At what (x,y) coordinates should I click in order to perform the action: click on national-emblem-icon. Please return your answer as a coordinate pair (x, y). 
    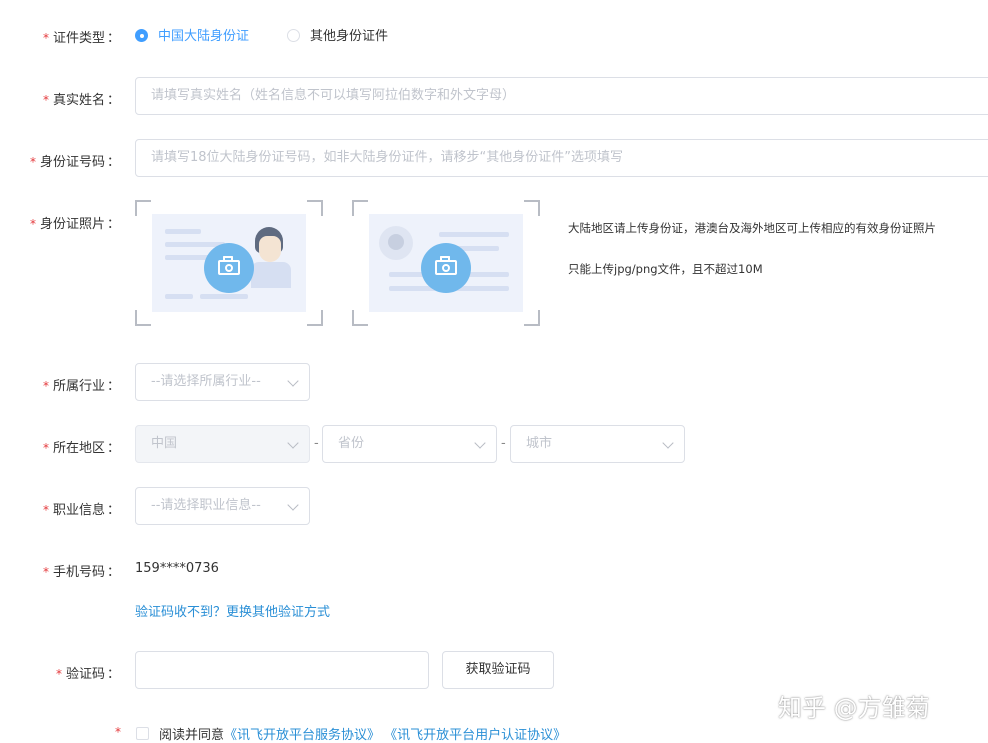
    Looking at the image, I should click on (396, 243).